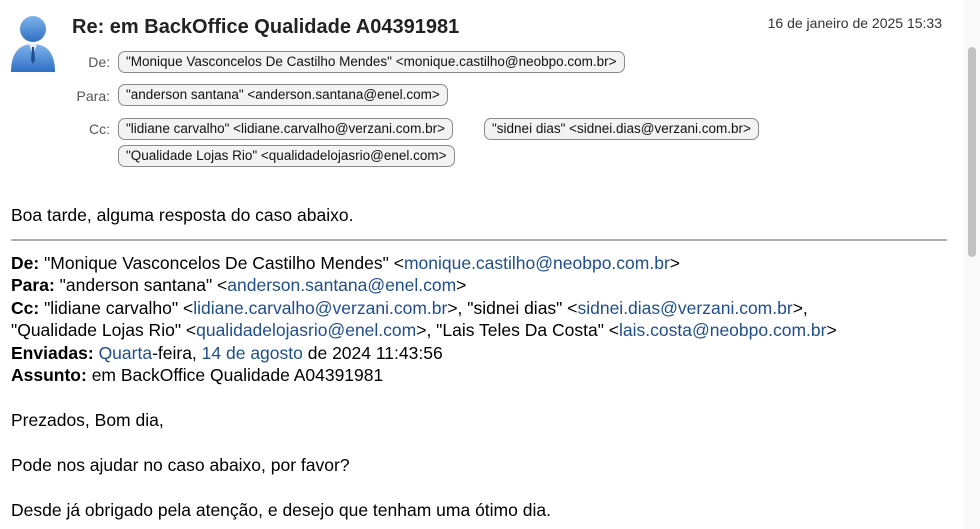 This screenshot has height=529, width=980. I want to click on vertical-scrollbar, so click(972, 264).